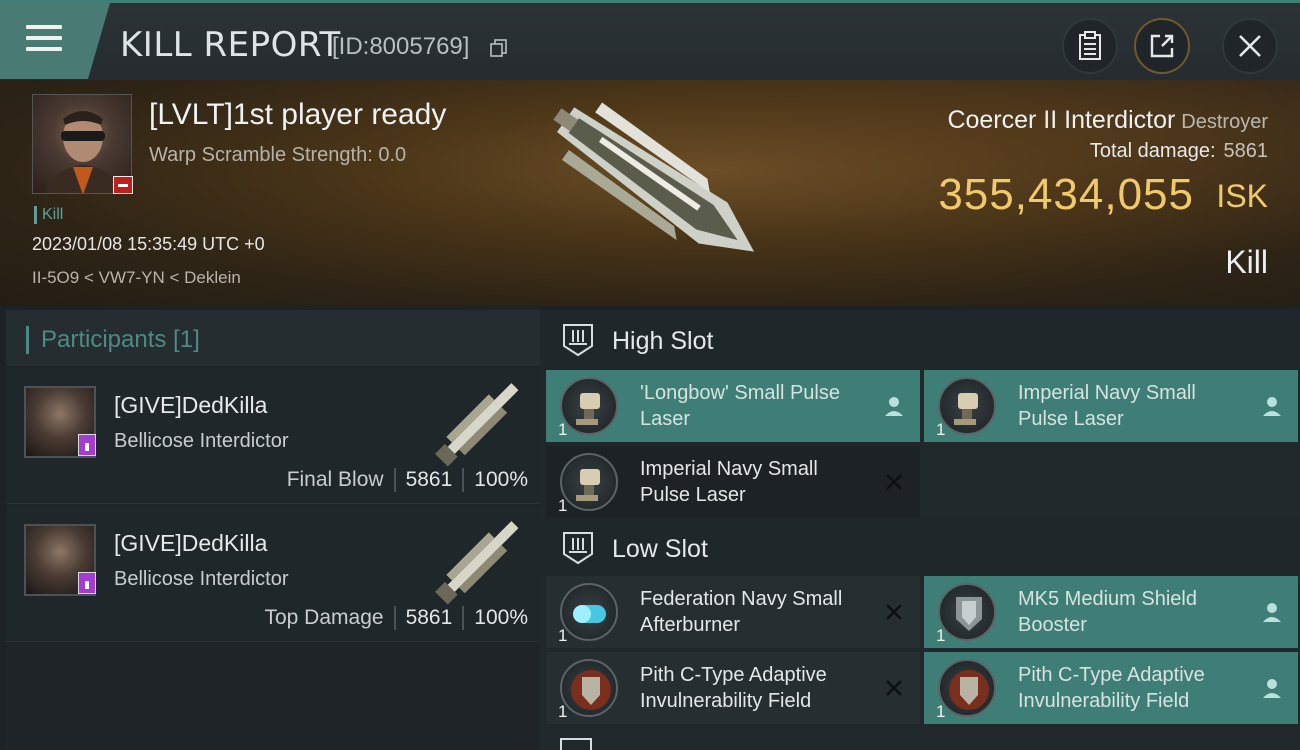 The height and width of the screenshot is (750, 1300). Describe the element at coordinates (278, 155) in the screenshot. I see `warp-scramble-strength: Warp Scramble Strength: 0.0` at that location.